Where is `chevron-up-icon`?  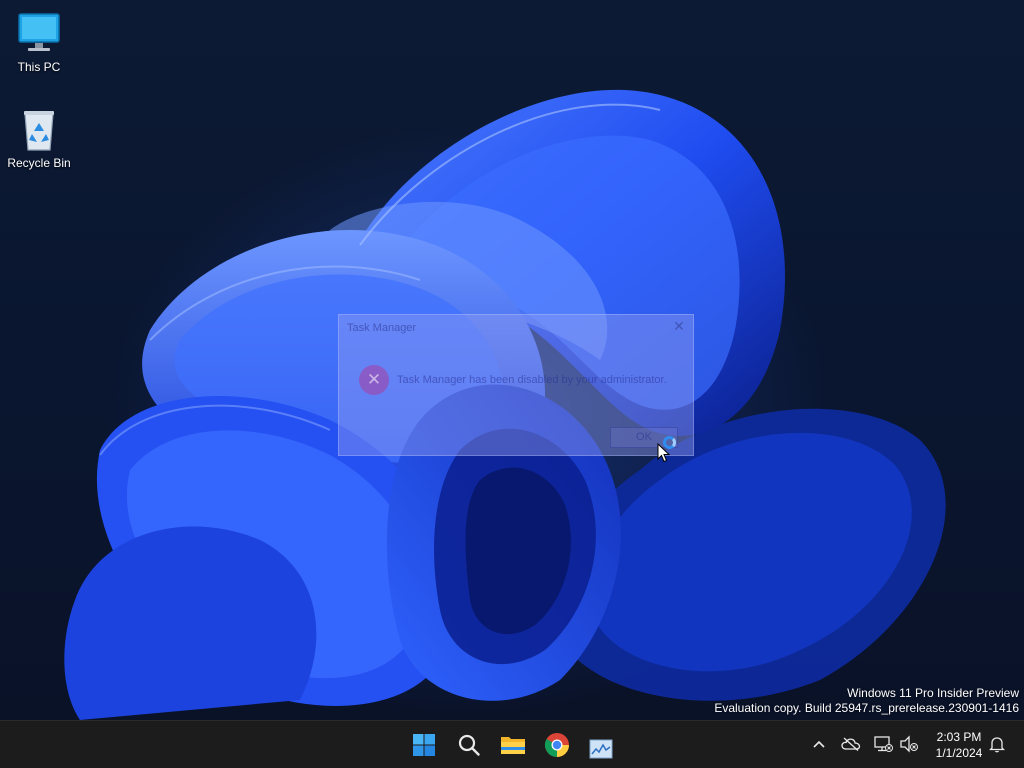
chevron-up-icon is located at coordinates (819, 744).